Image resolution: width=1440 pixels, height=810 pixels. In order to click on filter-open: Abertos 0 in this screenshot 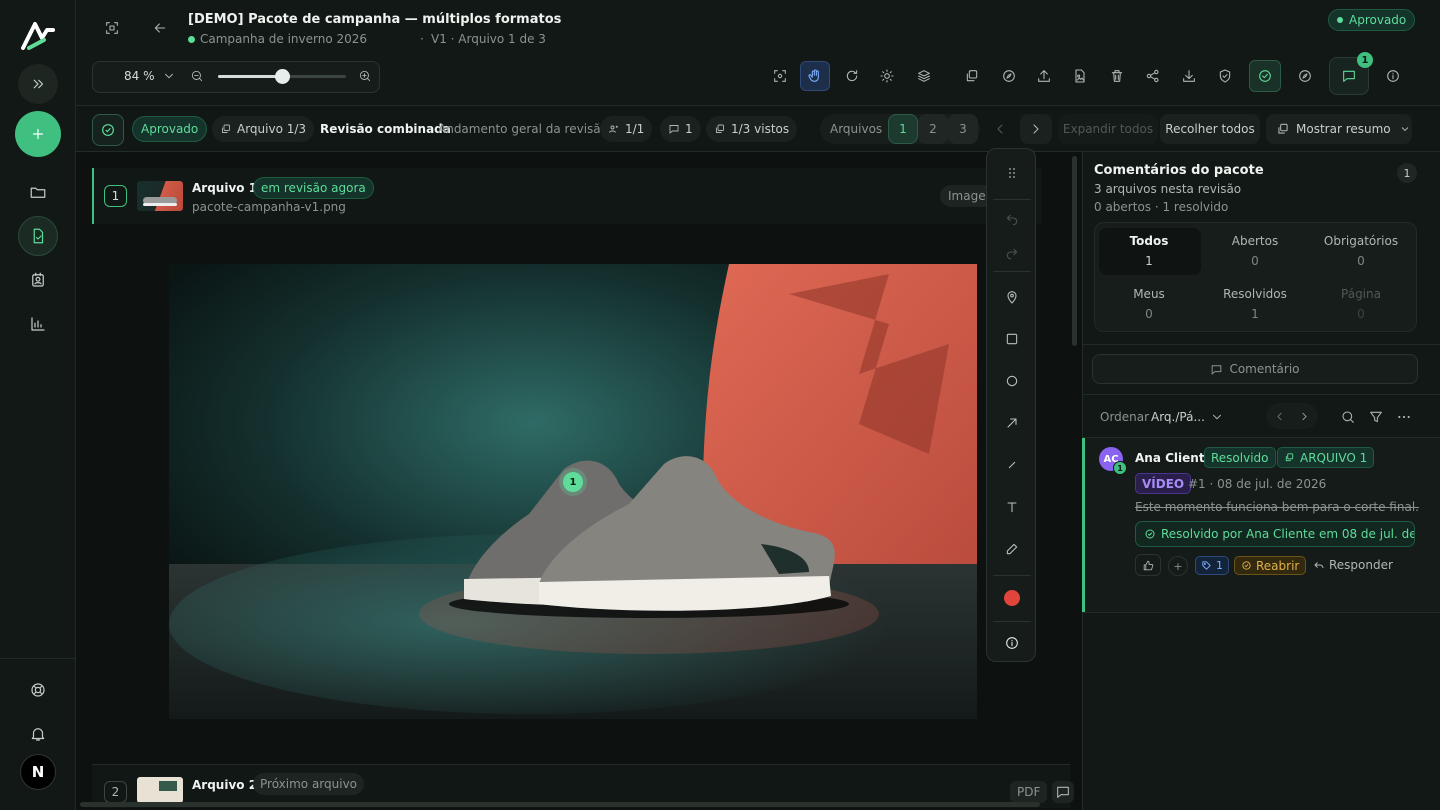, I will do `click(1255, 257)`.